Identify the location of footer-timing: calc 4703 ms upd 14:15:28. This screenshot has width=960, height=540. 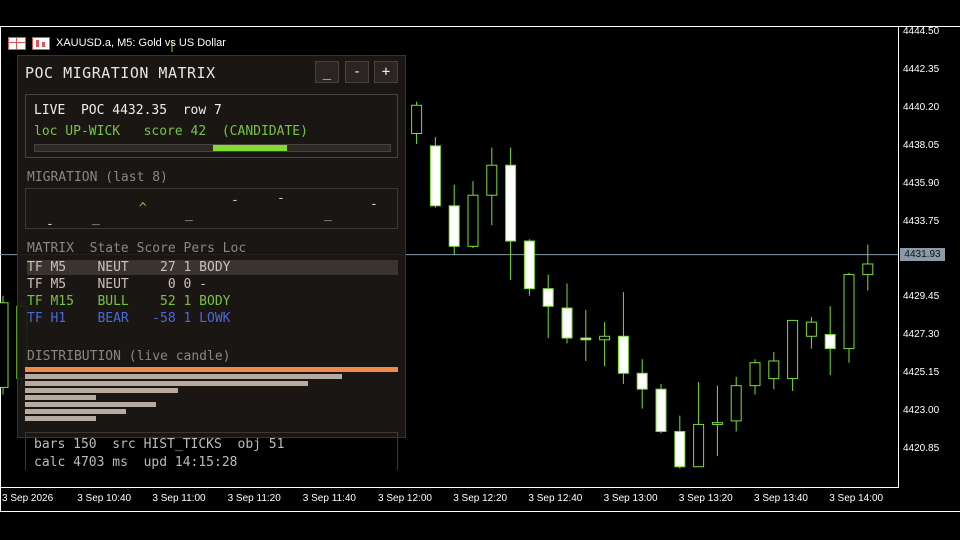
(136, 462).